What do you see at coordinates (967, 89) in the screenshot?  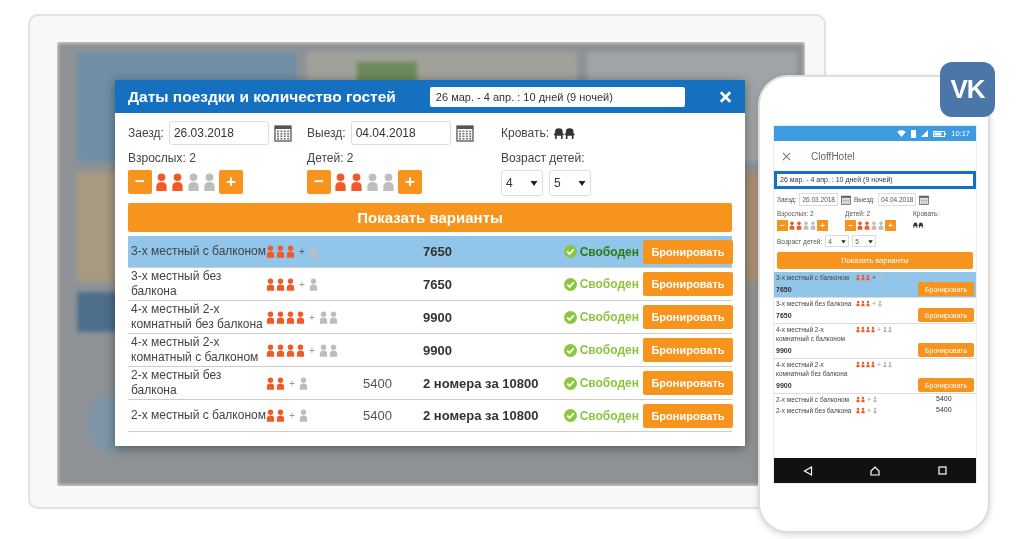 I see `logo: VK` at bounding box center [967, 89].